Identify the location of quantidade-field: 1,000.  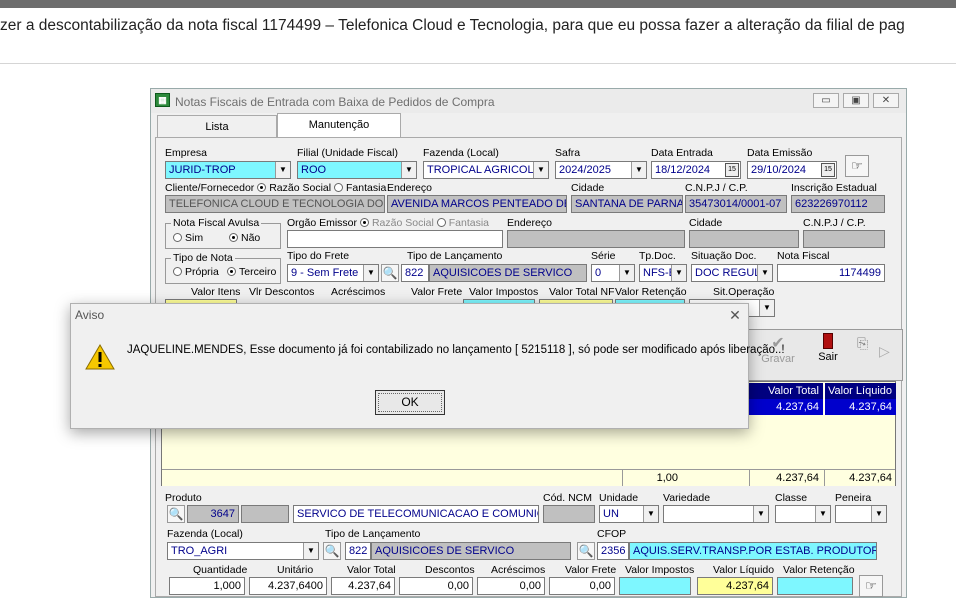
(207, 586).